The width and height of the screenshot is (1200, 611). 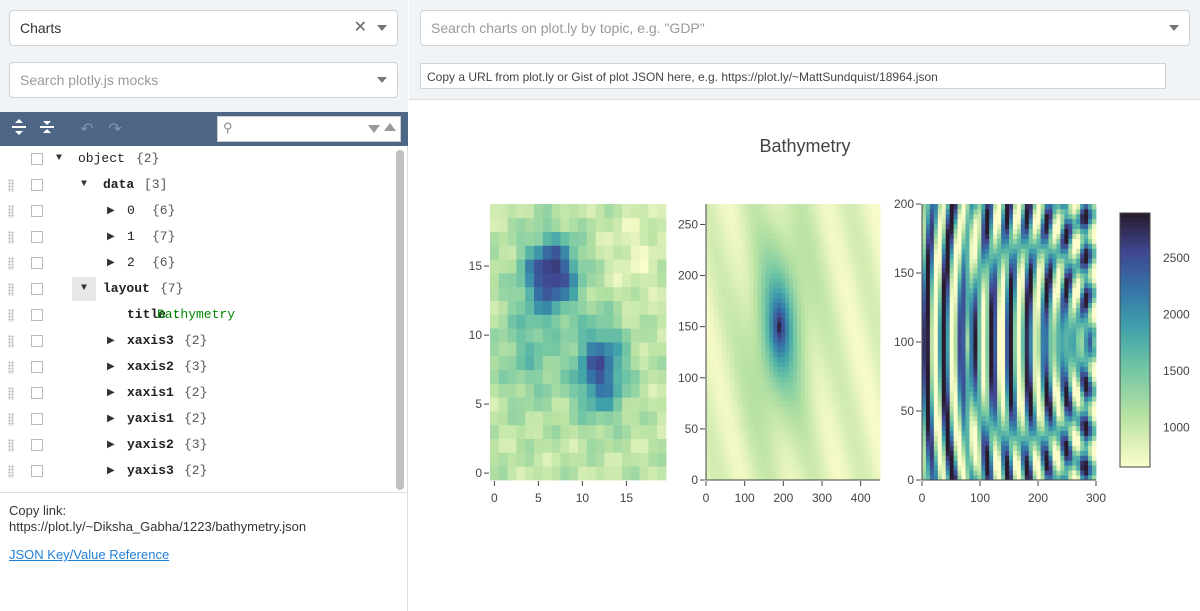 What do you see at coordinates (196, 159) in the screenshot?
I see `tree-row-object: ▼ object {2}` at bounding box center [196, 159].